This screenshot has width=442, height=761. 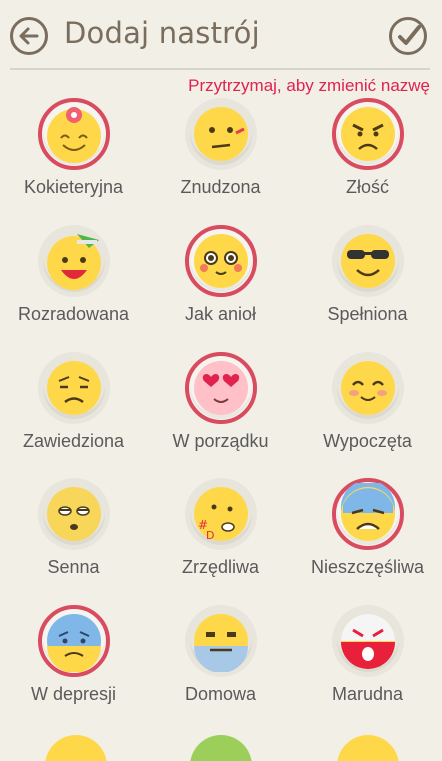 I want to click on back-button, so click(x=29, y=36).